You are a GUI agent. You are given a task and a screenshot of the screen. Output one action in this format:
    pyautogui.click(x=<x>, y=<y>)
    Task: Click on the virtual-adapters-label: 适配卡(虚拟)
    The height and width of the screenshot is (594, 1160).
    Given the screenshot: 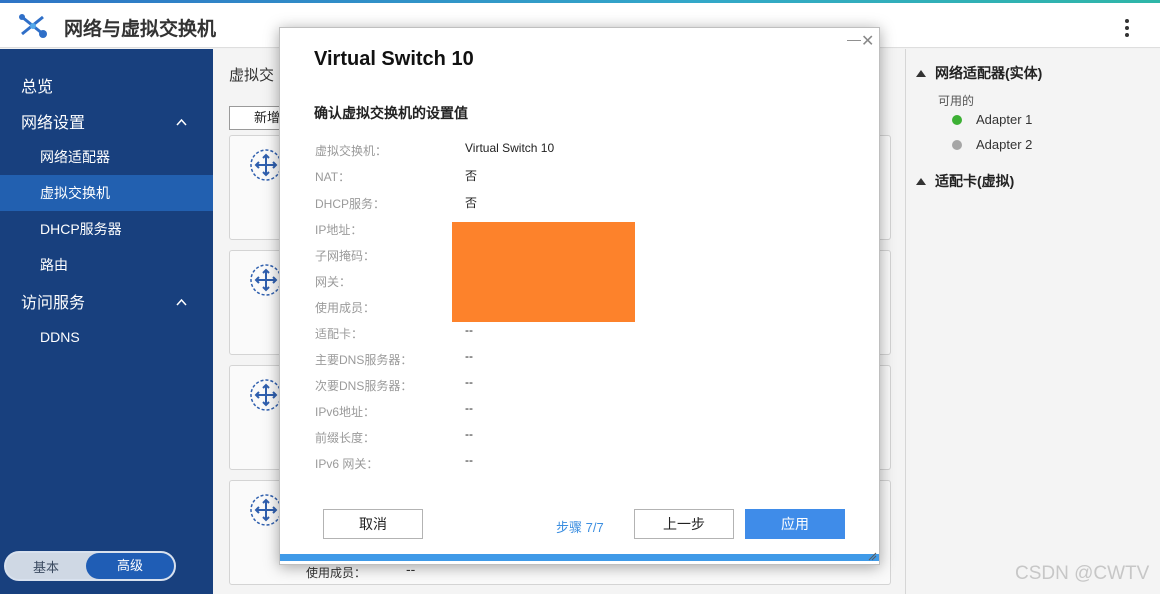 What is the action you would take?
    pyautogui.click(x=975, y=181)
    